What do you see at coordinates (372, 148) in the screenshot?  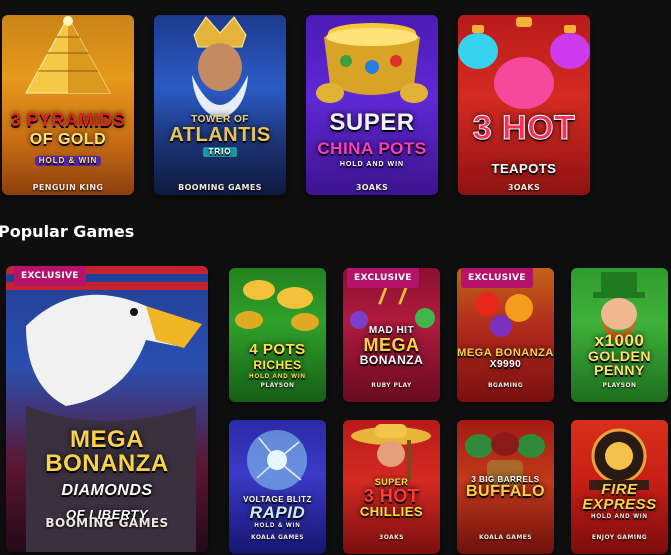 I see `game-logo-text: CHINA POTS` at bounding box center [372, 148].